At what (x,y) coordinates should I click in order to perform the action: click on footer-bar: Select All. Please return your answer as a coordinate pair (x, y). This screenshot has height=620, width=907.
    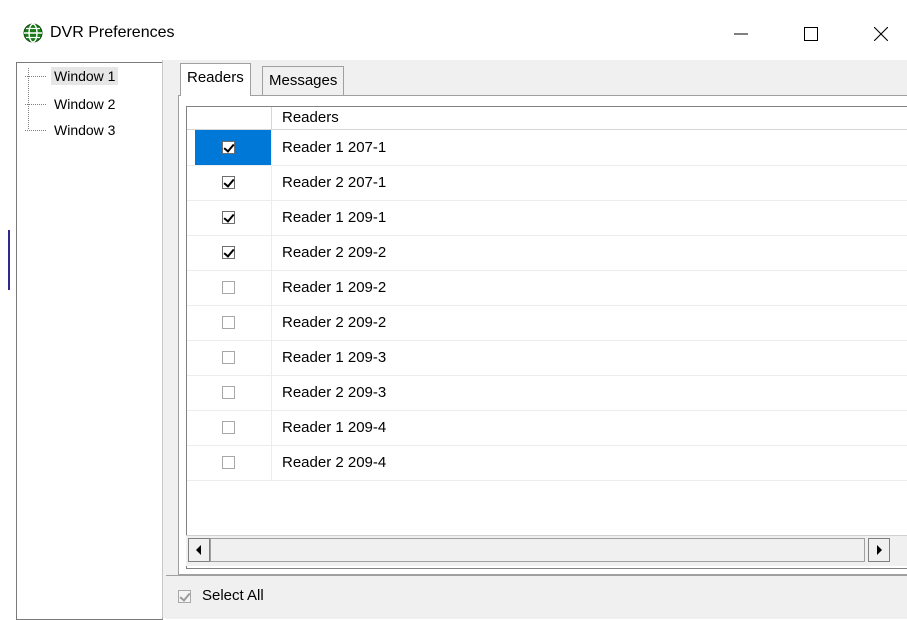
    Looking at the image, I should click on (536, 597).